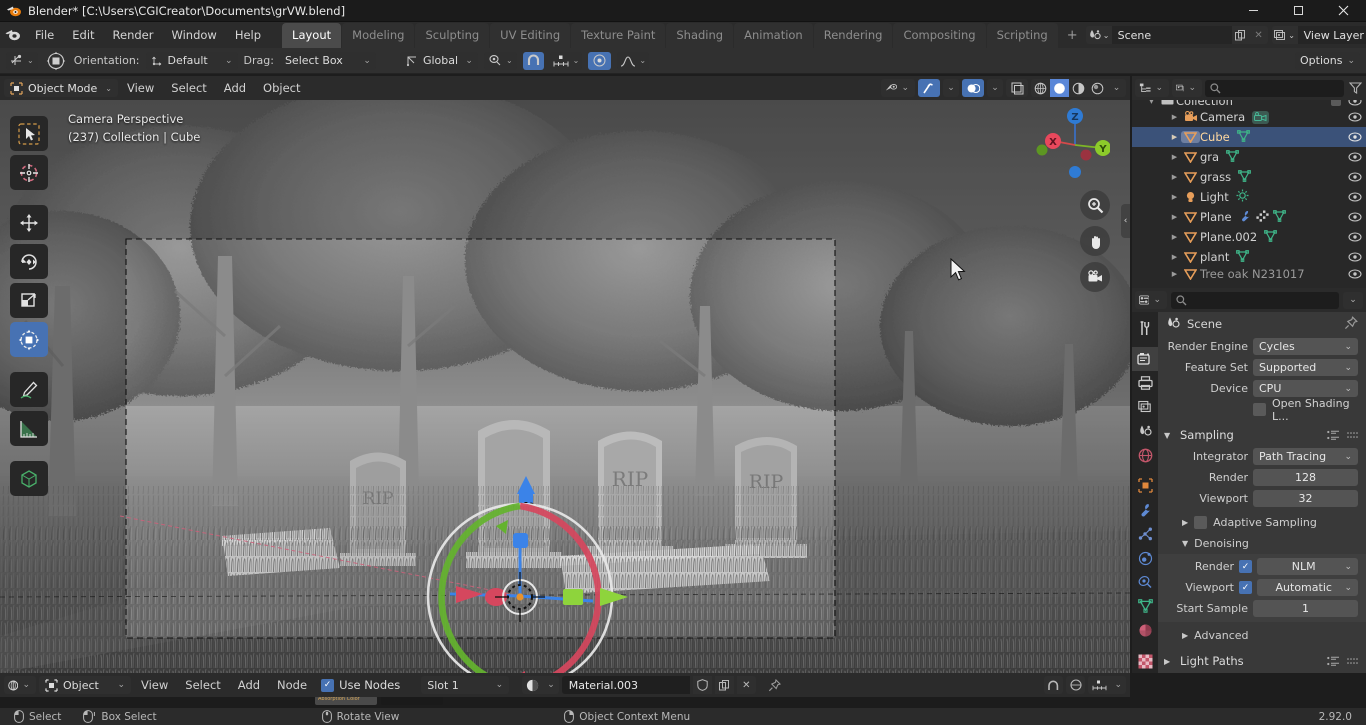  What do you see at coordinates (898, 88) in the screenshot?
I see `visibility-icon: ⌄` at bounding box center [898, 88].